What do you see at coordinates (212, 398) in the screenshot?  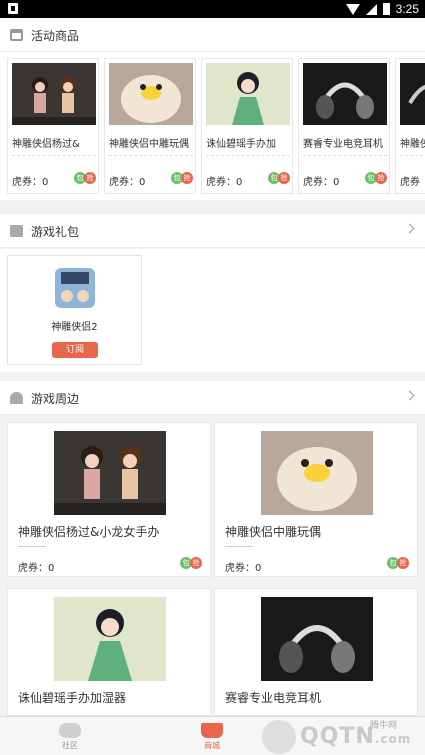 I see `merch-section-header: 游戏周边` at bounding box center [212, 398].